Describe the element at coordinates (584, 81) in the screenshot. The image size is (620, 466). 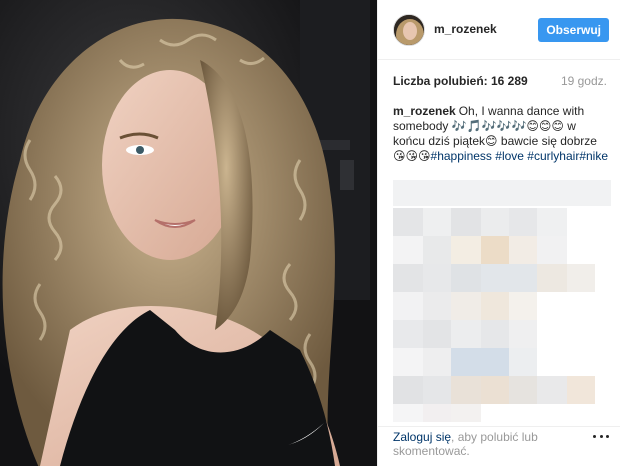
I see `post-timestamp: 19 godz.` at that location.